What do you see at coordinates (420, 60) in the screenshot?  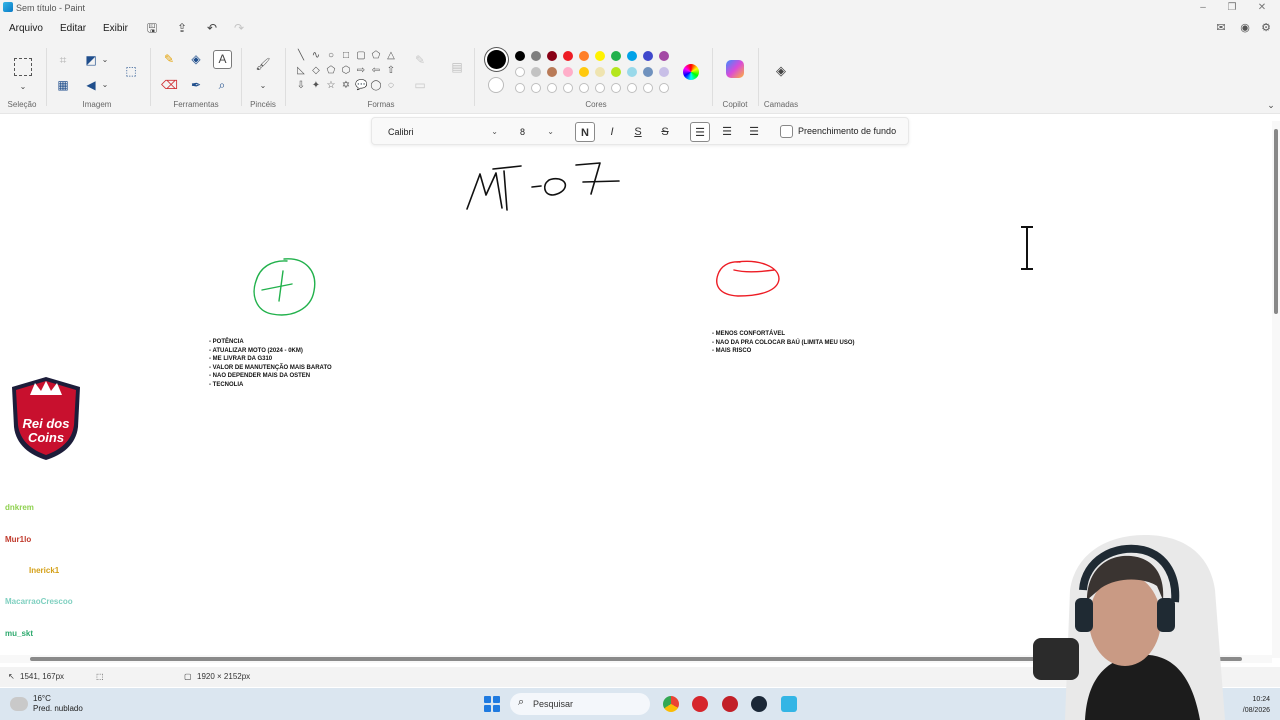 I see `outline-icon: ✎` at bounding box center [420, 60].